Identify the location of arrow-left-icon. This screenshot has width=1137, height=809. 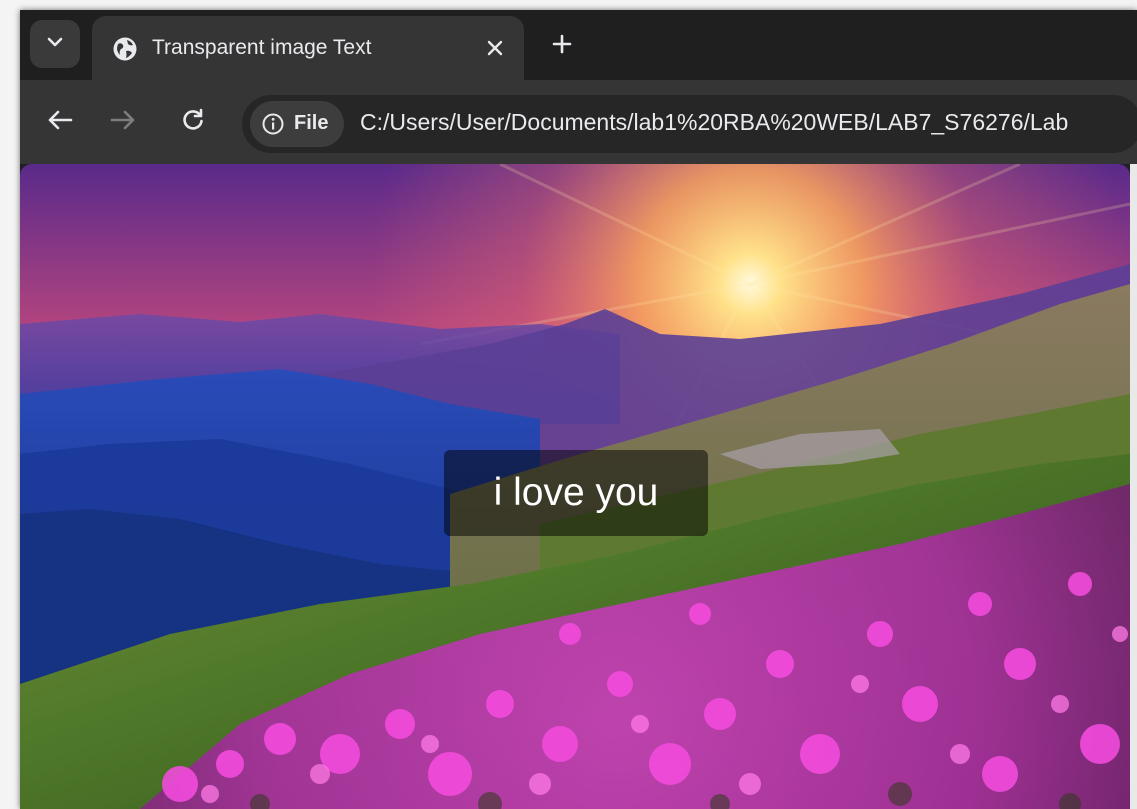
(60, 122).